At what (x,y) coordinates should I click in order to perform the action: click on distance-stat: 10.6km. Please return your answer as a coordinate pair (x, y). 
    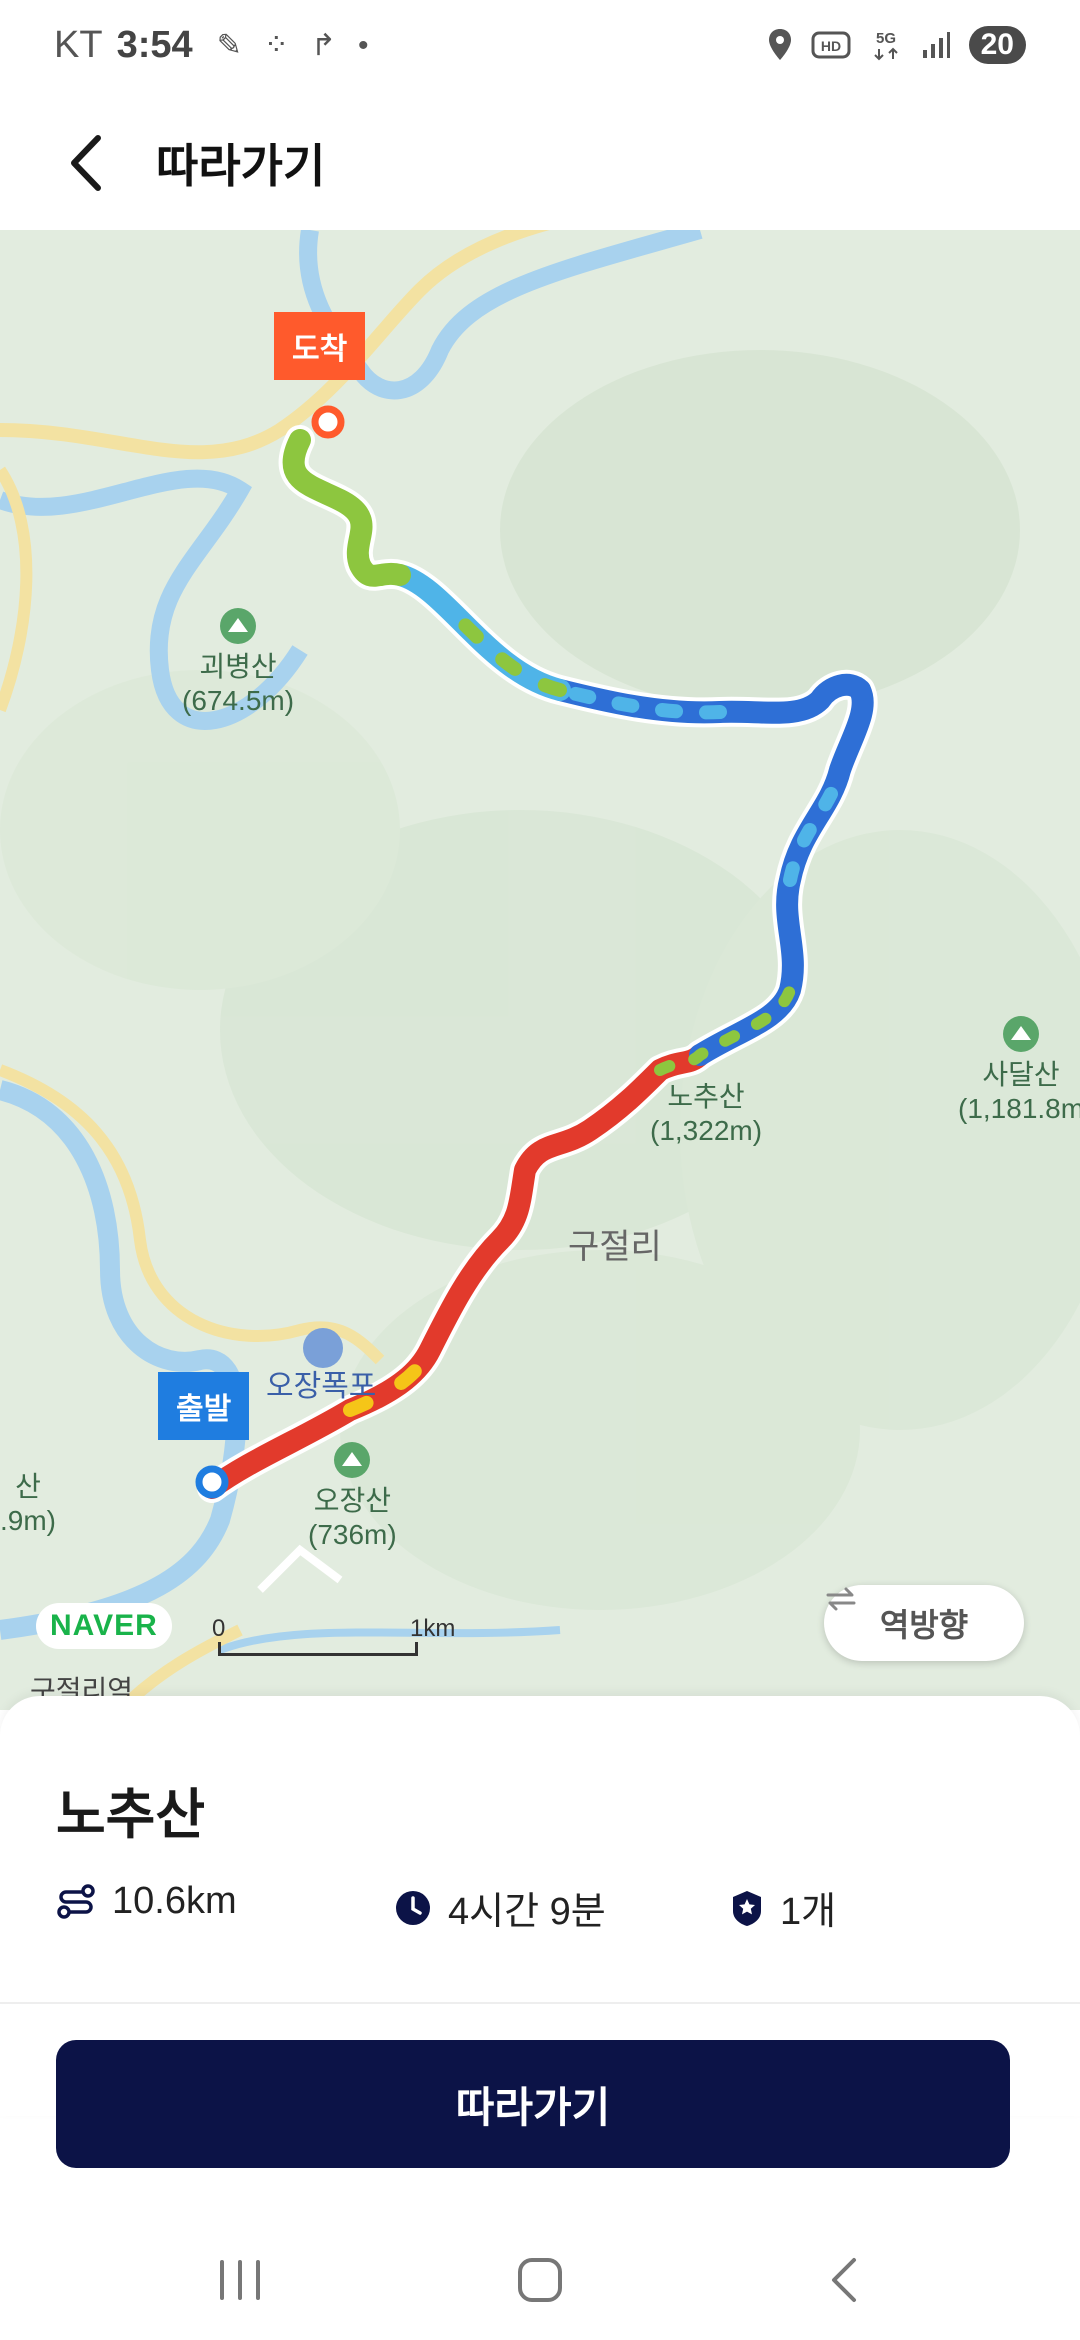
    Looking at the image, I should click on (146, 1901).